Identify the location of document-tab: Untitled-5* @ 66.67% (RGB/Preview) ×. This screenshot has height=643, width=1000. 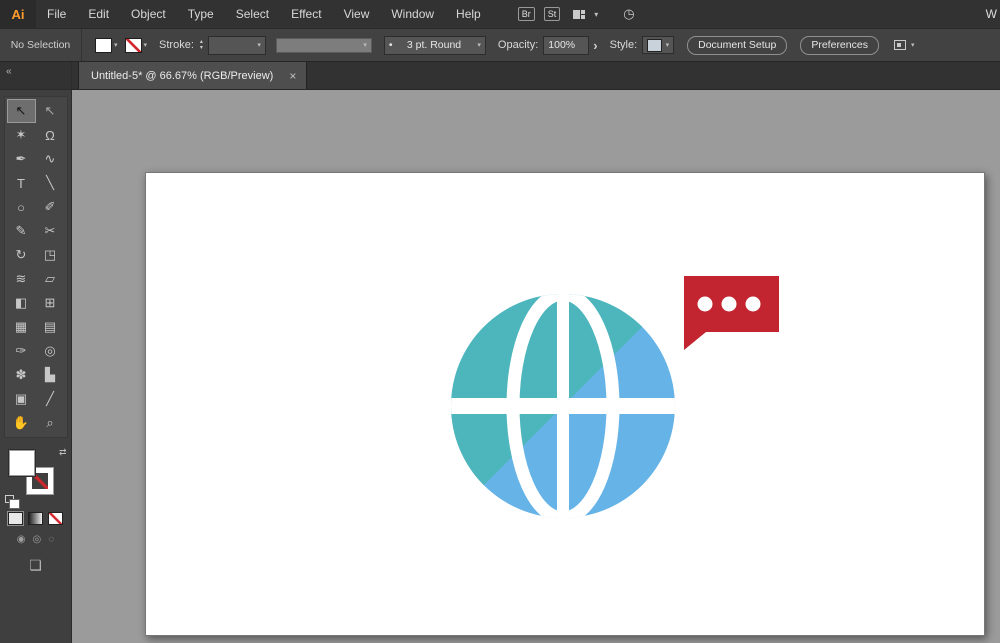
(193, 75).